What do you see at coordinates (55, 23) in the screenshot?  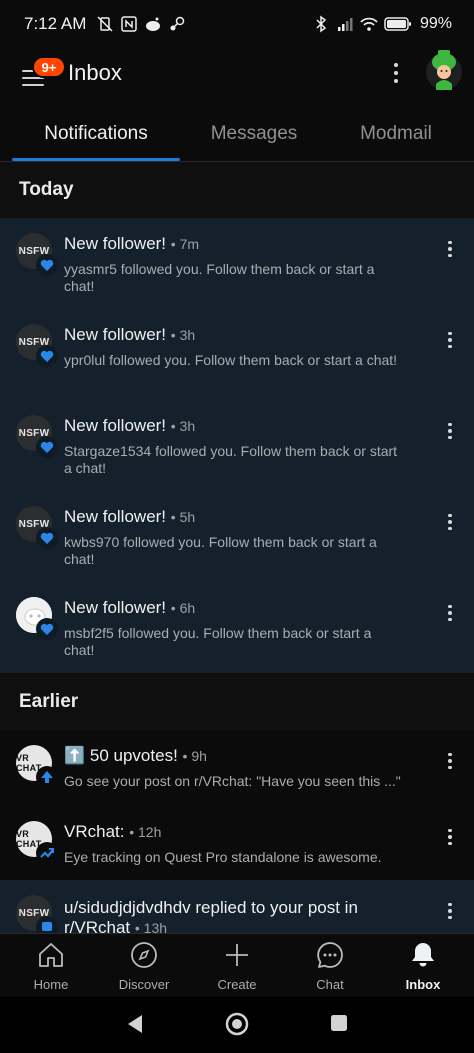 I see `status-time: 7:12 AM` at bounding box center [55, 23].